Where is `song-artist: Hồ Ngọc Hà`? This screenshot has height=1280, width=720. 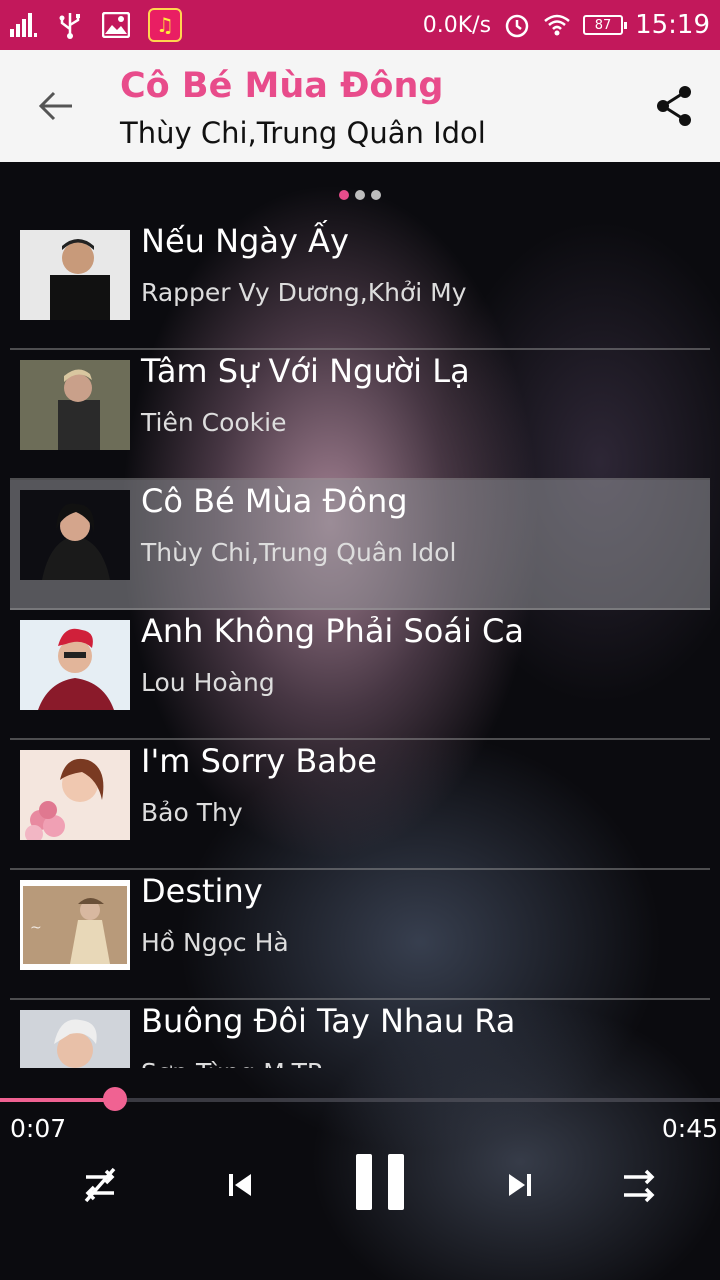
song-artist: Hồ Ngọc Hà is located at coordinates (215, 942).